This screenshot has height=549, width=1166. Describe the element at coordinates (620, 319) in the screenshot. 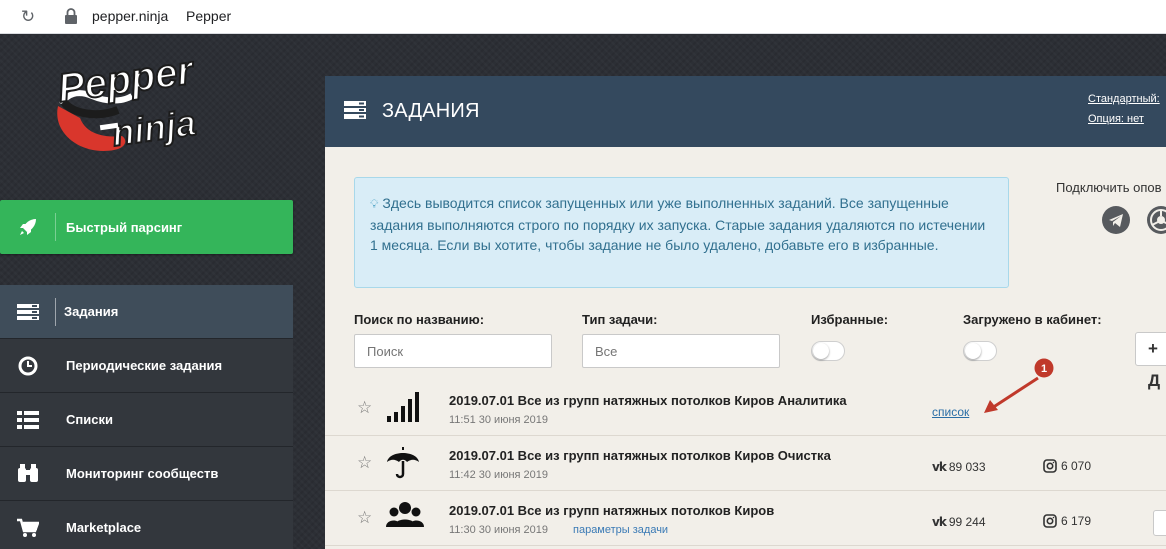

I see `task-type-label: Тип задачи:` at that location.